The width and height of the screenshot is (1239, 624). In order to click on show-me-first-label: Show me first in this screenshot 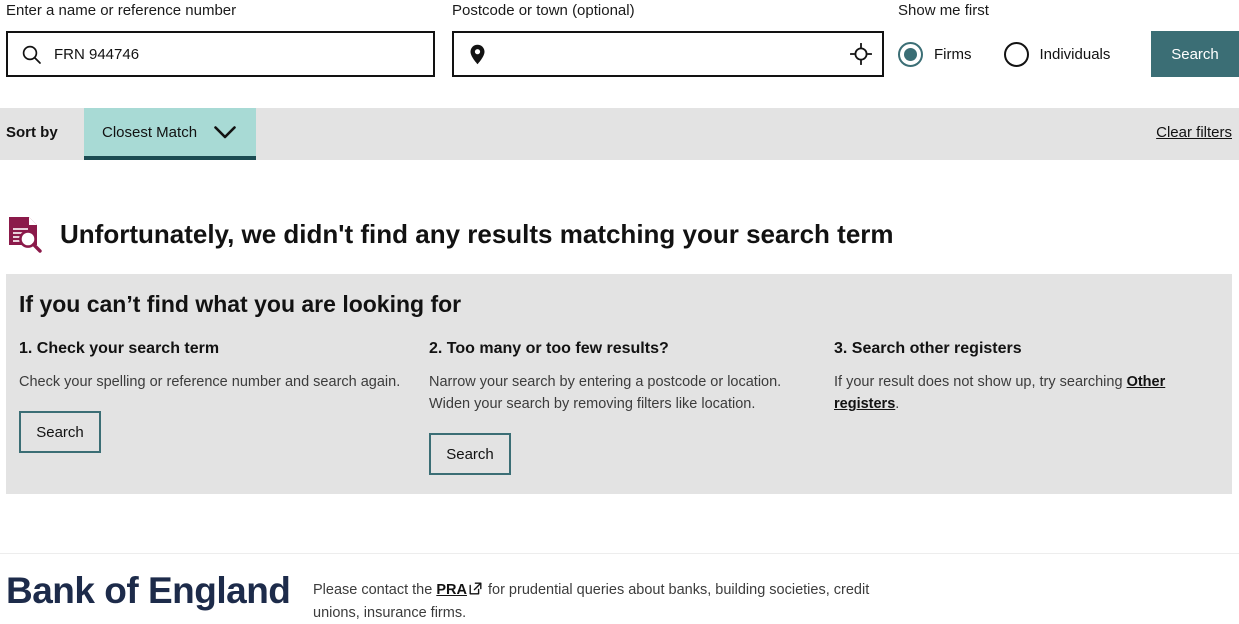, I will do `click(943, 10)`.